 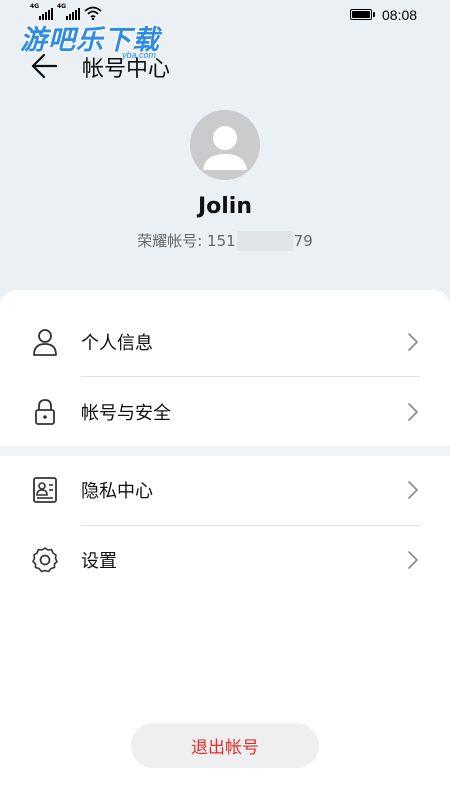 What do you see at coordinates (250, 376) in the screenshot?
I see `divider` at bounding box center [250, 376].